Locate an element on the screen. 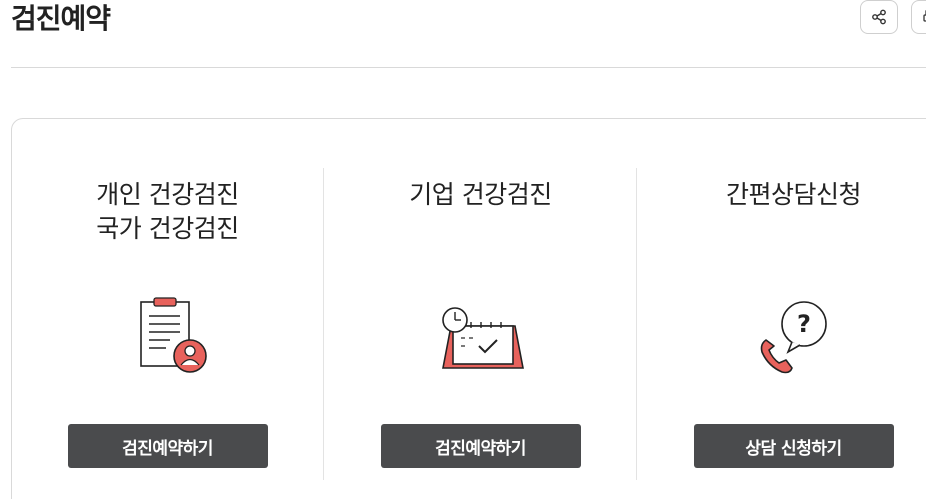  column-title-line: 국가 건강검진 is located at coordinates (167, 228).